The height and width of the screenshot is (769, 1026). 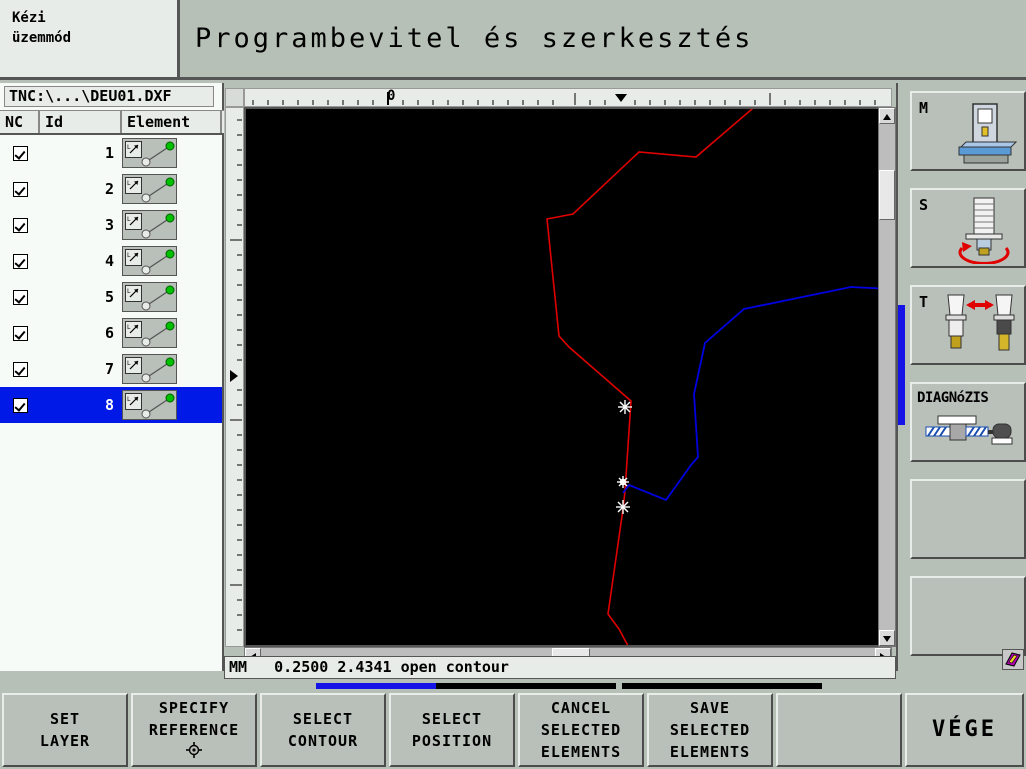 I want to click on element-id-cell: 1, so click(x=109, y=153).